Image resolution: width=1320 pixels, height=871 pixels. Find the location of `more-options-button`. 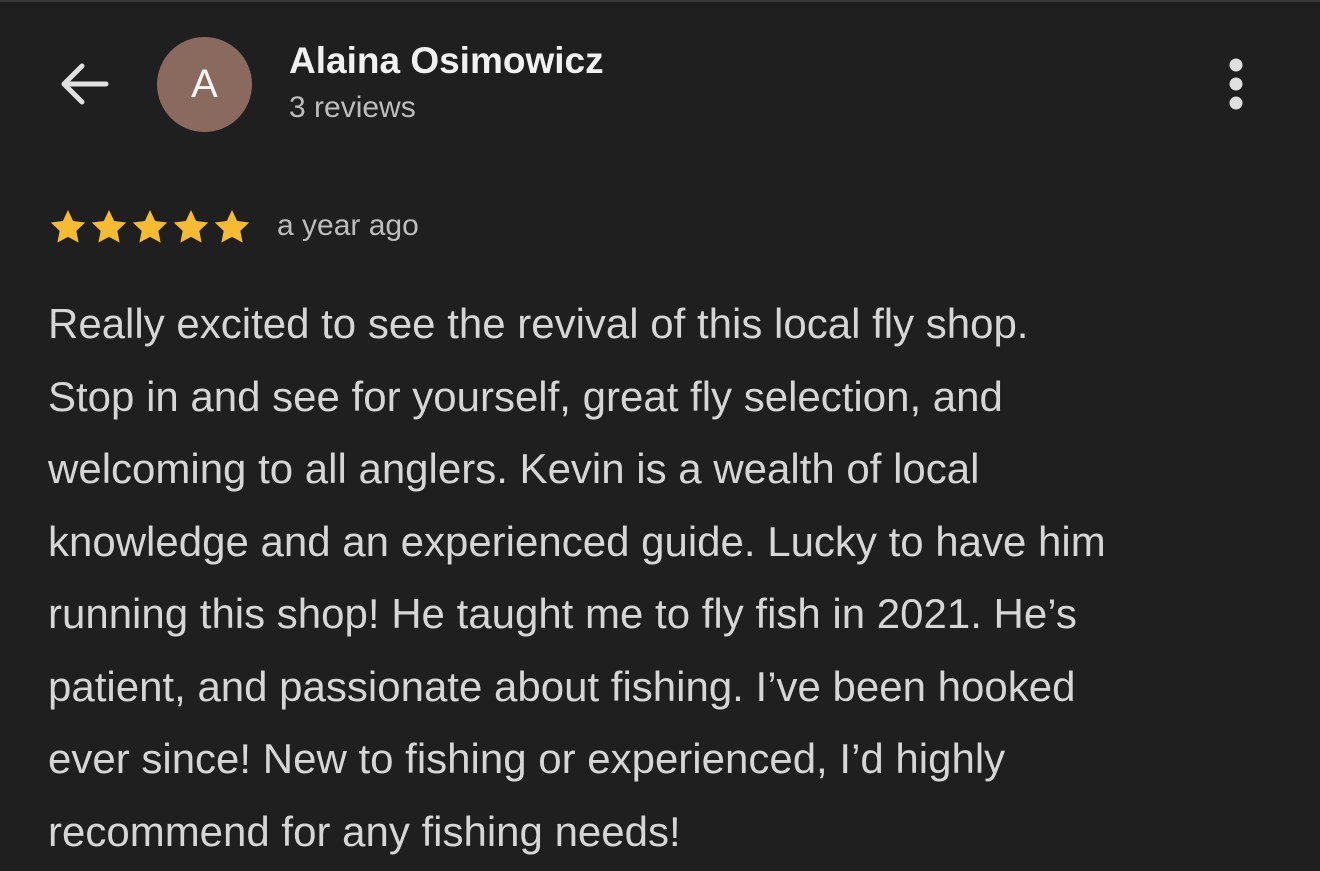

more-options-button is located at coordinates (1236, 86).